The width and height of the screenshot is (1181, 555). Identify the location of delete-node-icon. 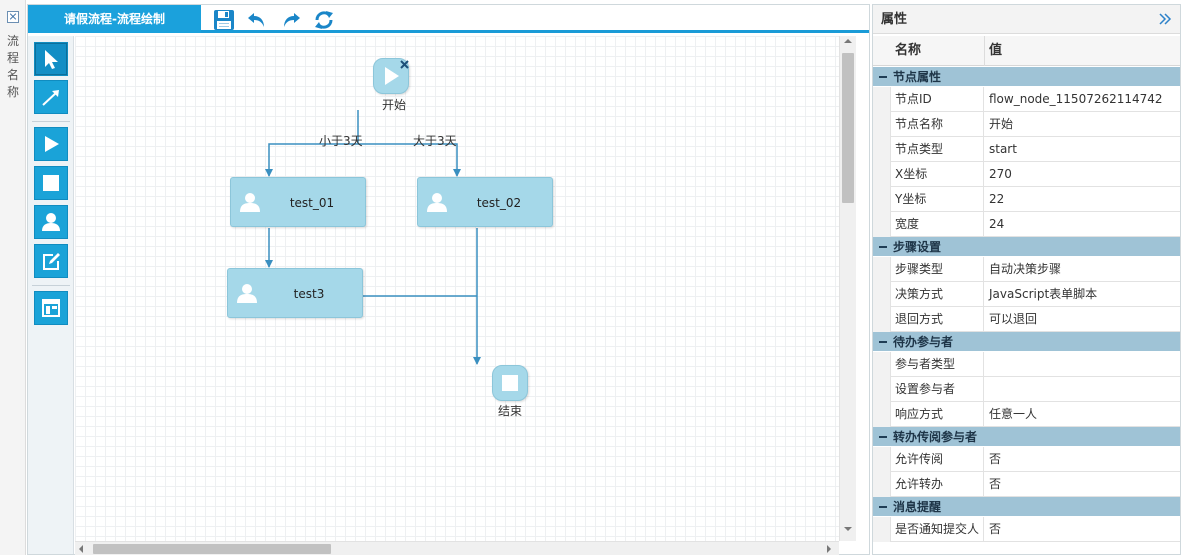
(404, 64).